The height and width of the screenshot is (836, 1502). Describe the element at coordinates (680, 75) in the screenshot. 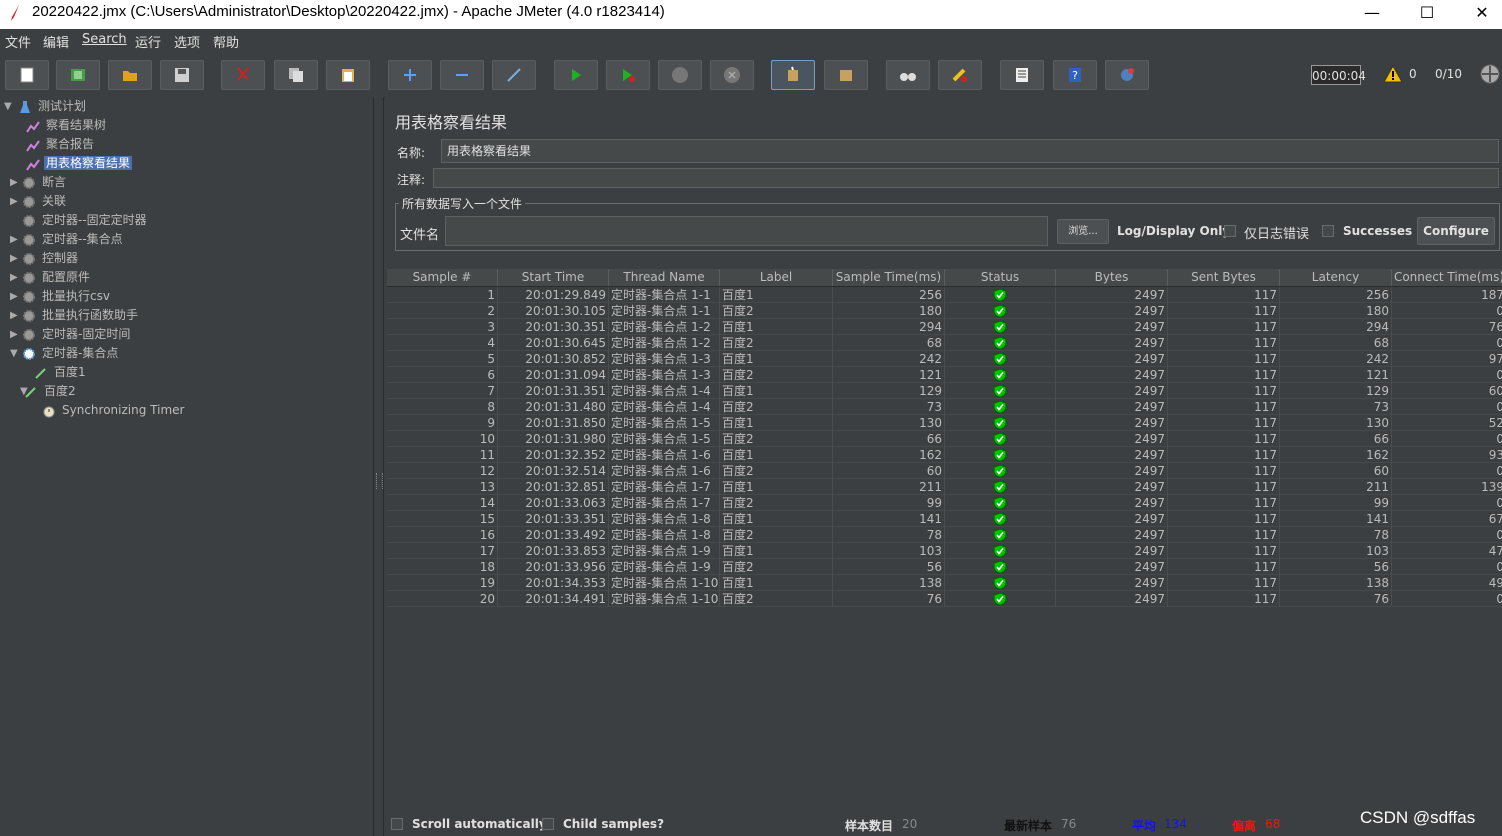

I see `stop-button` at that location.